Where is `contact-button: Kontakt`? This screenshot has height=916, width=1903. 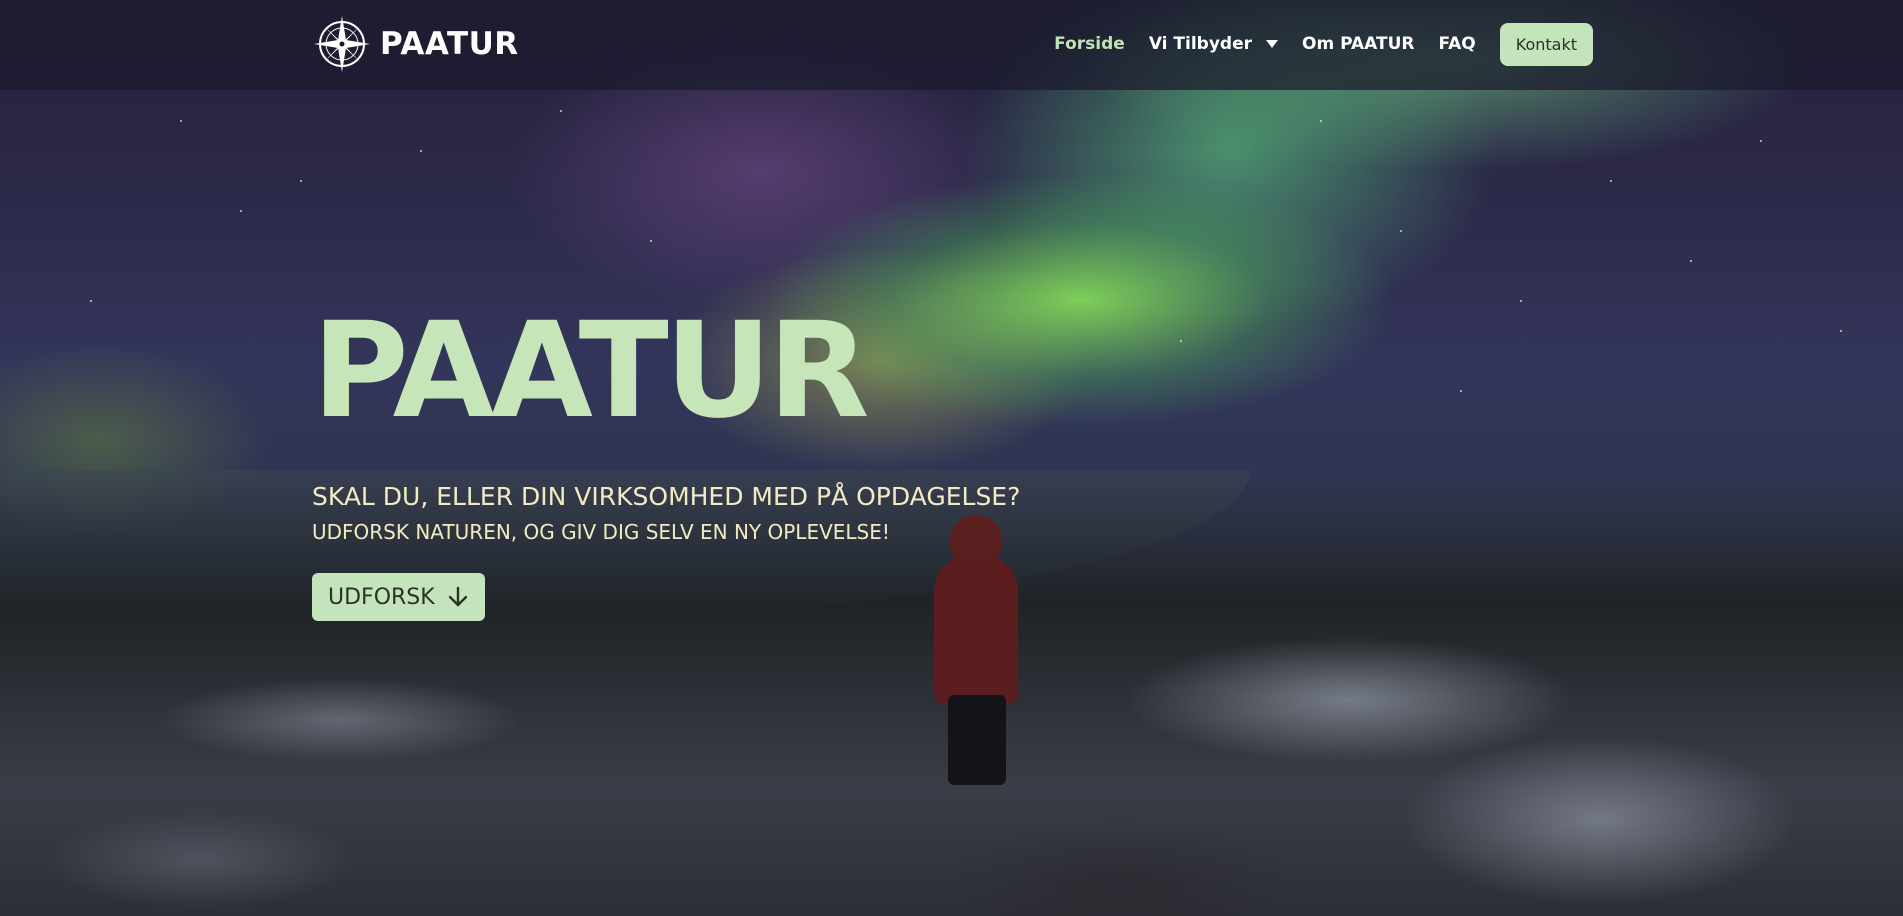 contact-button: Kontakt is located at coordinates (1546, 44).